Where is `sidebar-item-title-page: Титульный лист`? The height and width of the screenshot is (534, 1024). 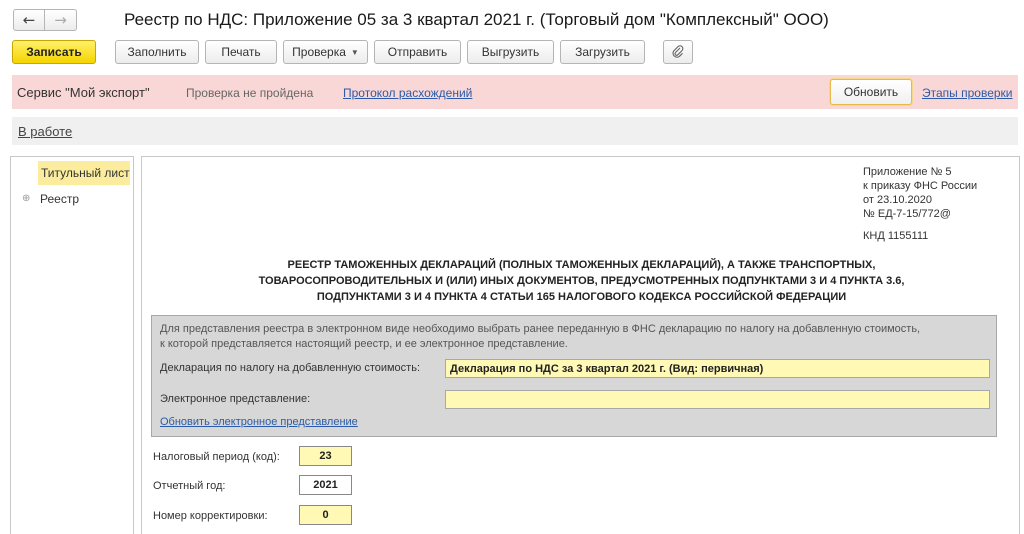 sidebar-item-title-page: Титульный лист is located at coordinates (84, 173).